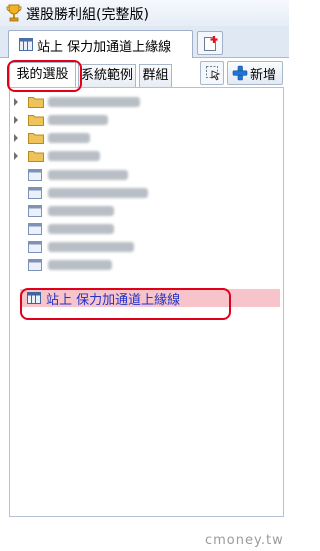 The height and width of the screenshot is (551, 320). I want to click on new-document-icon, so click(211, 43).